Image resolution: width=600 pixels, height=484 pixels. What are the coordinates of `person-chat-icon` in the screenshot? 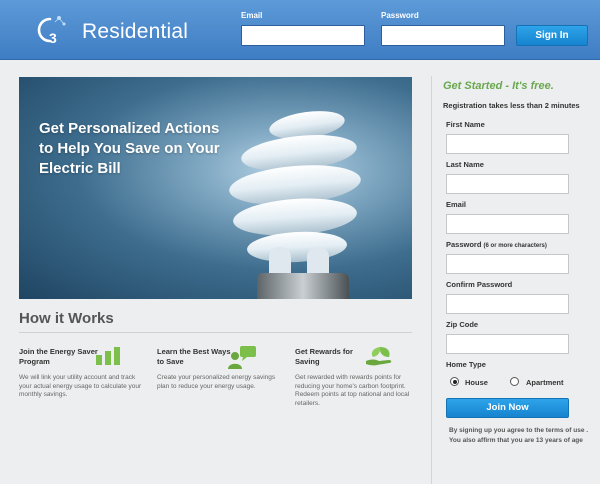 It's located at (242, 357).